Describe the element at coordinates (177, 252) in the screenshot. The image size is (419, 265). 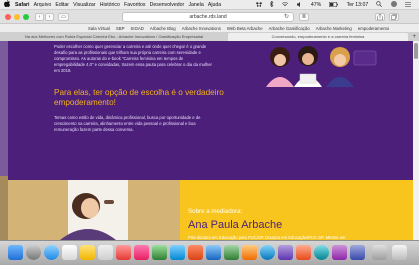
I see `skype-icon` at that location.